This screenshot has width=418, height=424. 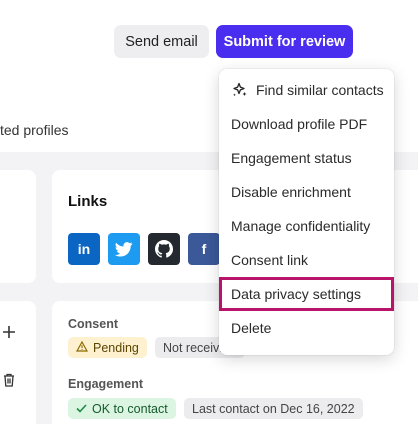 What do you see at coordinates (306, 294) in the screenshot?
I see `menu-item-data-privacy-settings: Data privacy settings` at bounding box center [306, 294].